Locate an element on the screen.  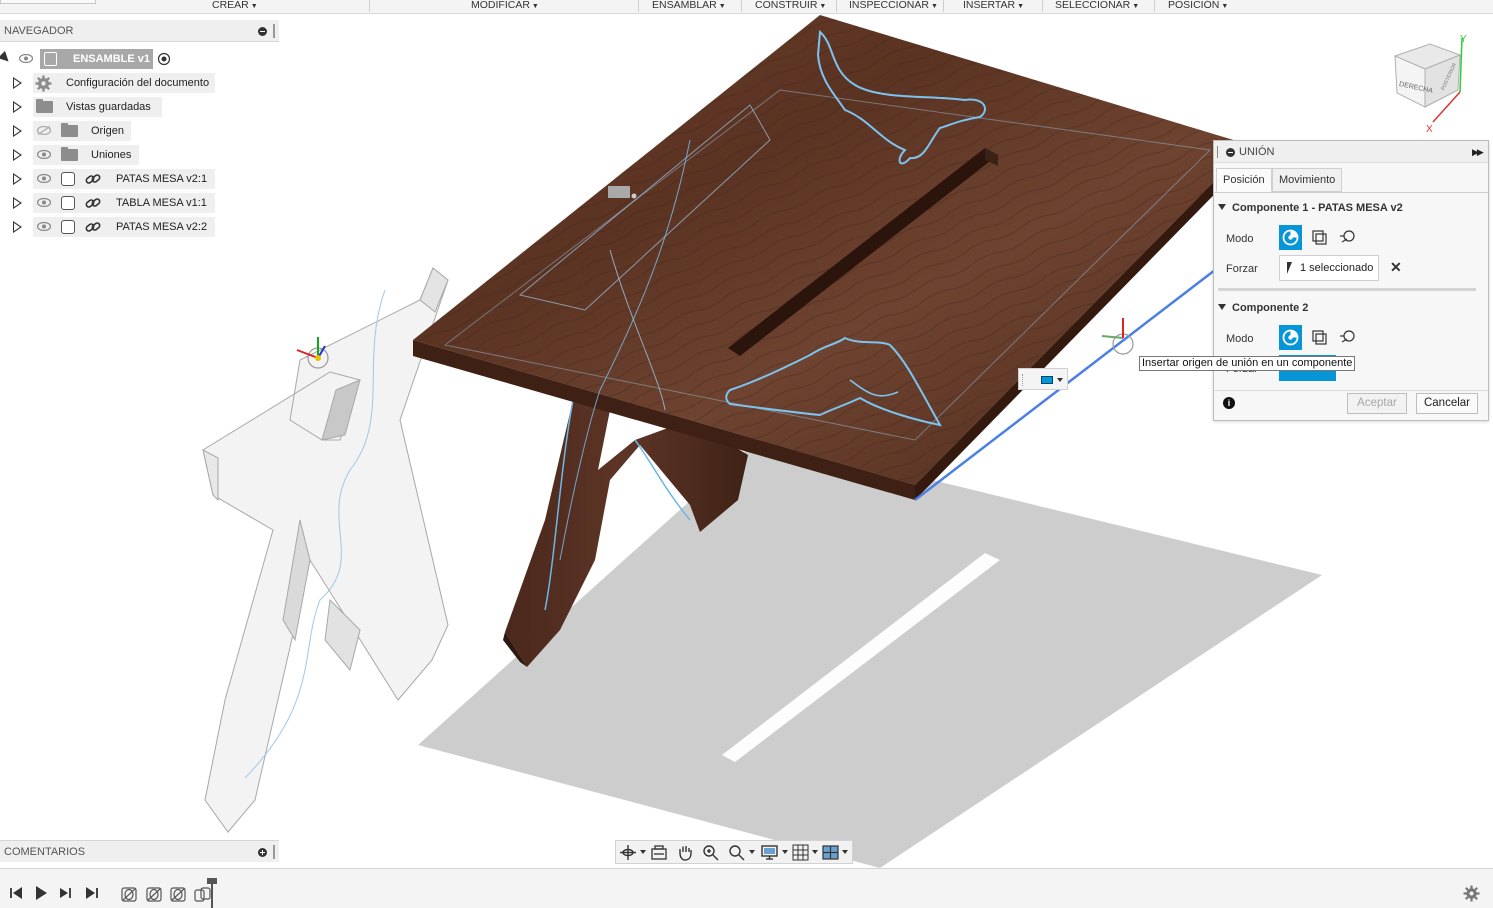
menu-ensamblar: ENSAMBLAR ▼ is located at coordinates (689, 6).